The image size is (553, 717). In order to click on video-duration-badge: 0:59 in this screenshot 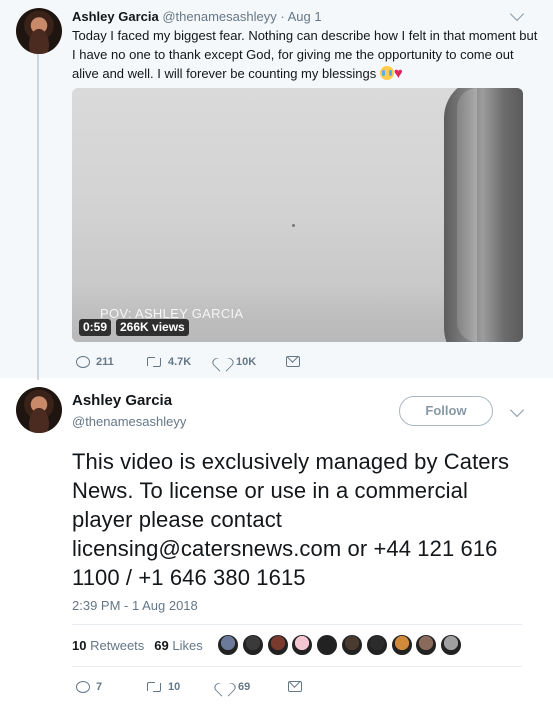, I will do `click(95, 327)`.